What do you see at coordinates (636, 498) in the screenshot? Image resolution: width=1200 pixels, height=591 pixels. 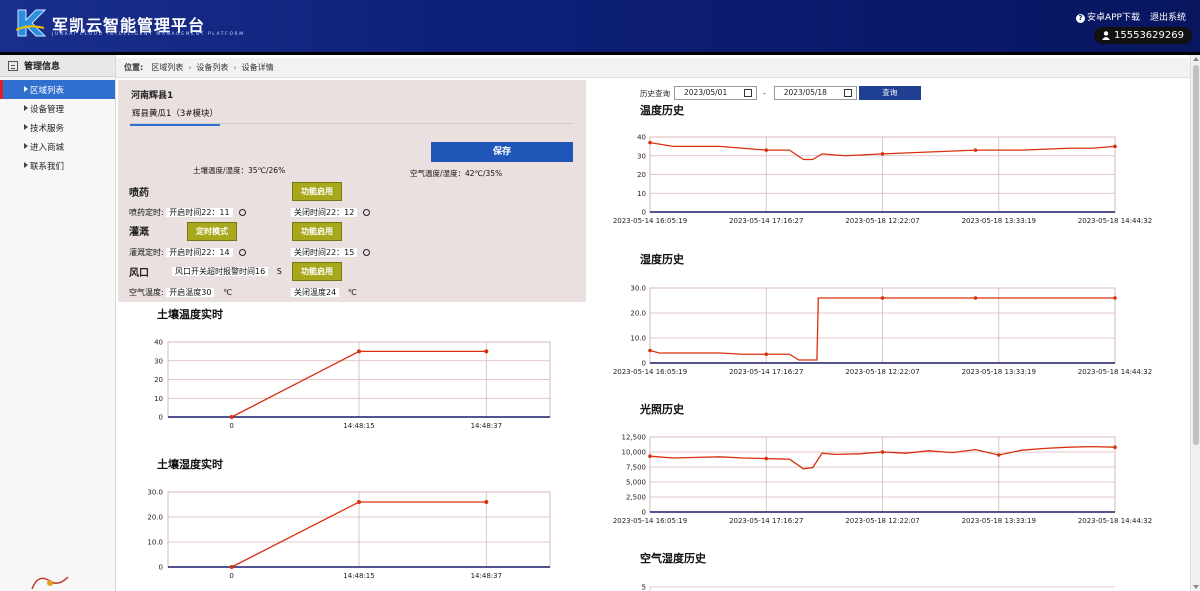 I see `y-tick-label: 2,500` at bounding box center [636, 498].